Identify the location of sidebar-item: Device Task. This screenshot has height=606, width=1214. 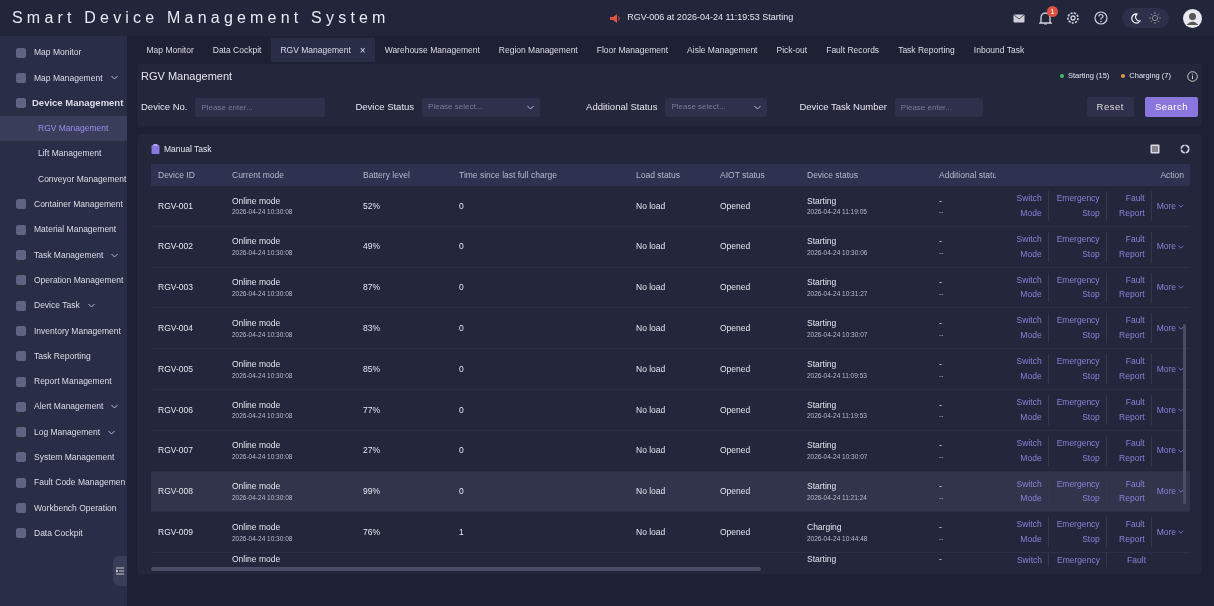
(63, 305).